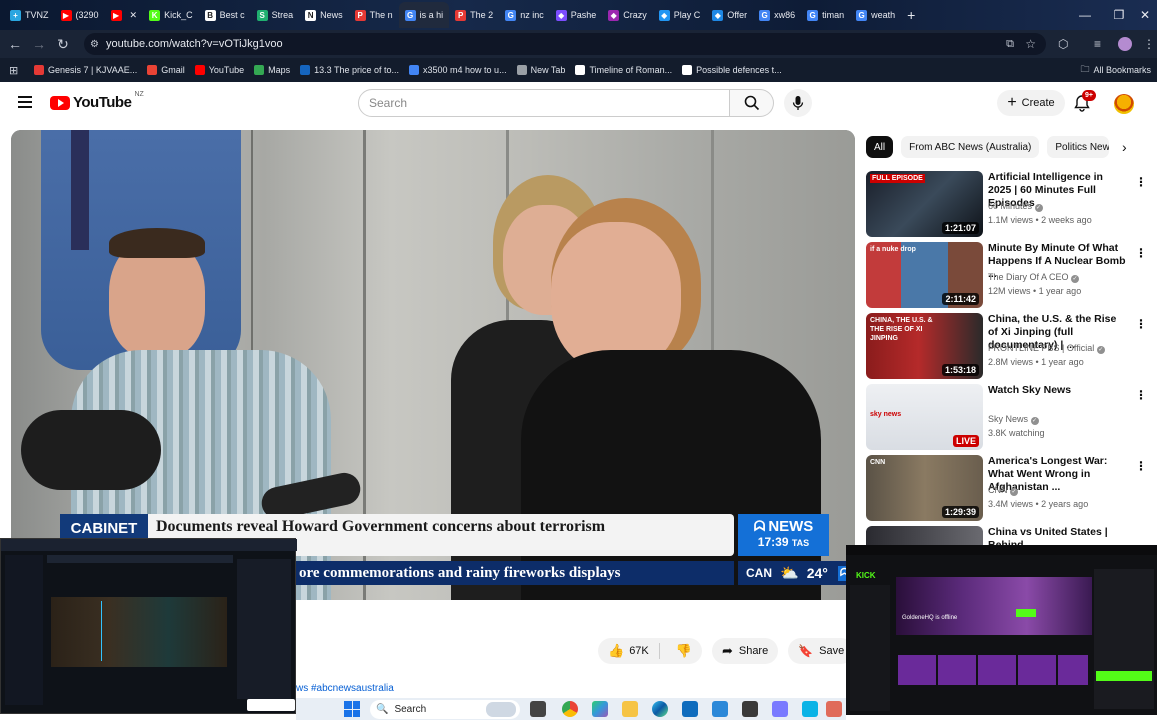 This screenshot has width=1157, height=720. Describe the element at coordinates (924, 488) in the screenshot. I see `video-thumbnail: CNN 1:29:39` at that location.